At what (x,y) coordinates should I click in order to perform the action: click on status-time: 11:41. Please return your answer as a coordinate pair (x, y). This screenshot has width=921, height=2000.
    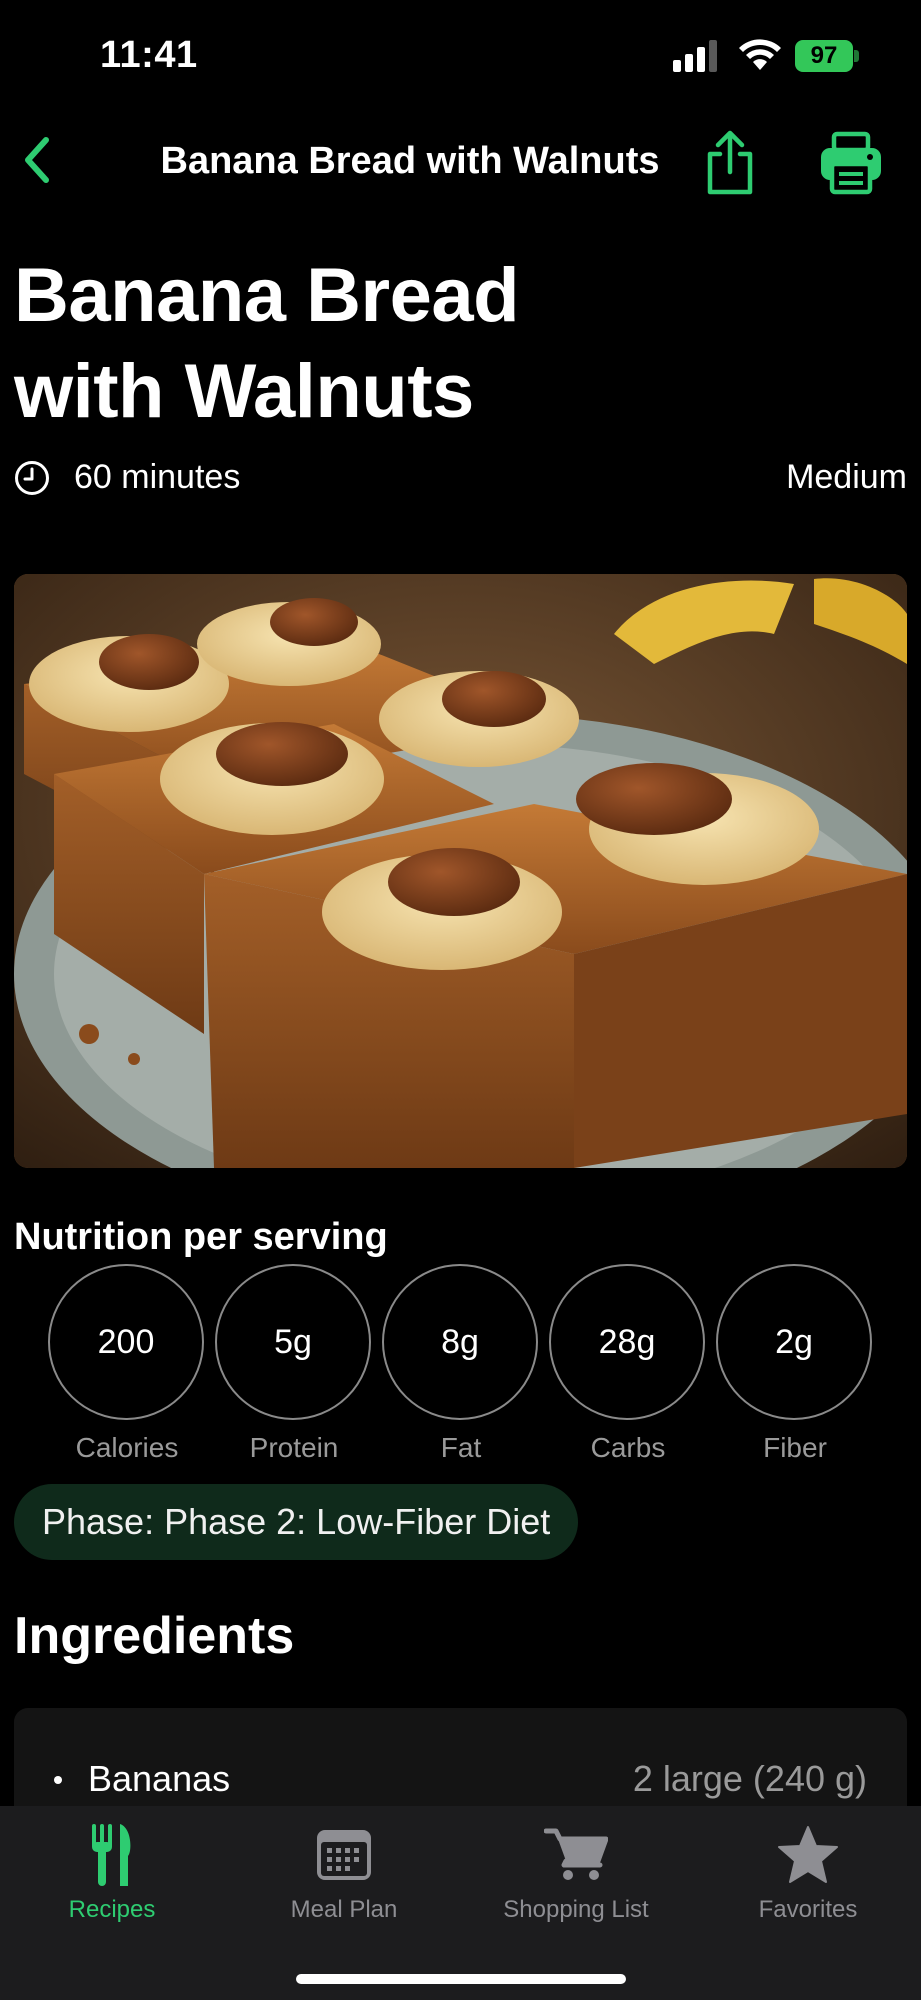
    Looking at the image, I should click on (149, 55).